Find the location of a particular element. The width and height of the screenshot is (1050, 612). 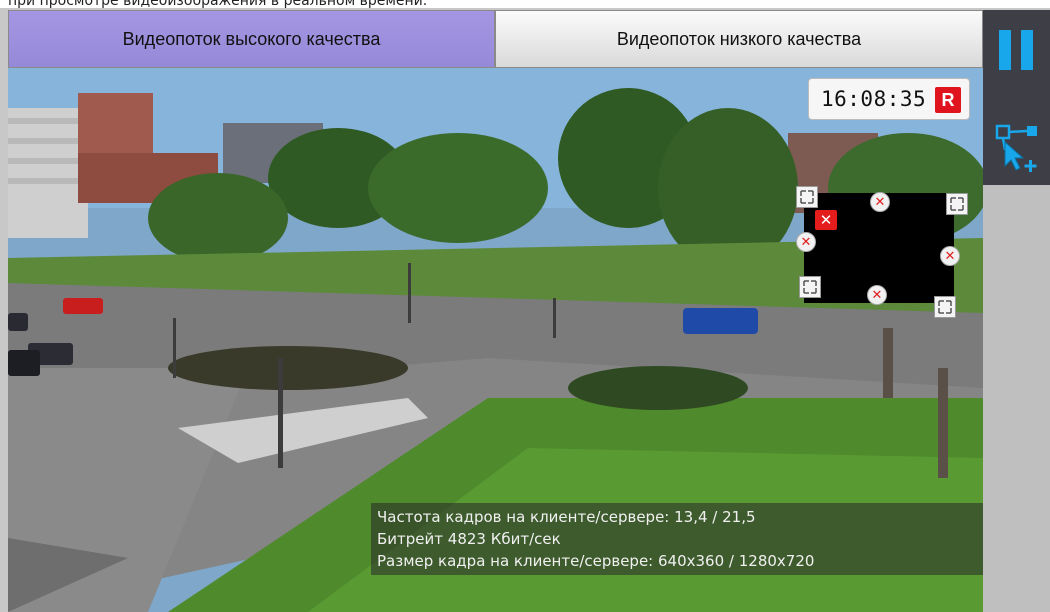

mask-vertex-remove-top: ✕ is located at coordinates (880, 202).